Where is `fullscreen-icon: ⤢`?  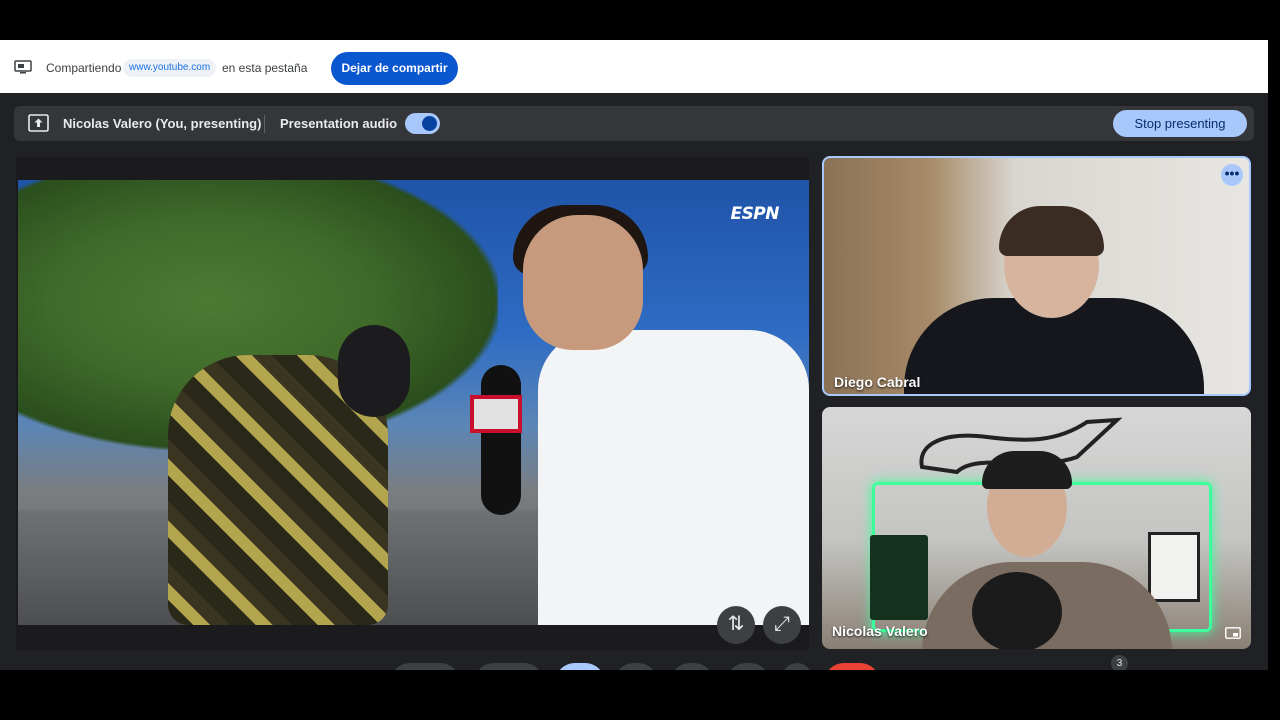
fullscreen-icon: ⤢ is located at coordinates (782, 625).